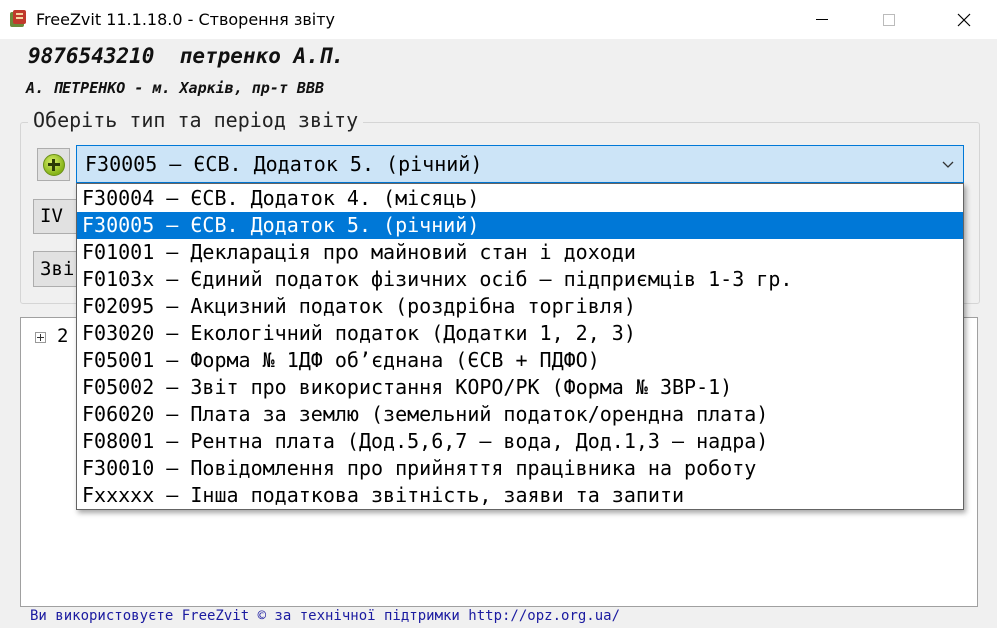 This screenshot has width=997, height=628. I want to click on expand-icon, so click(40, 337).